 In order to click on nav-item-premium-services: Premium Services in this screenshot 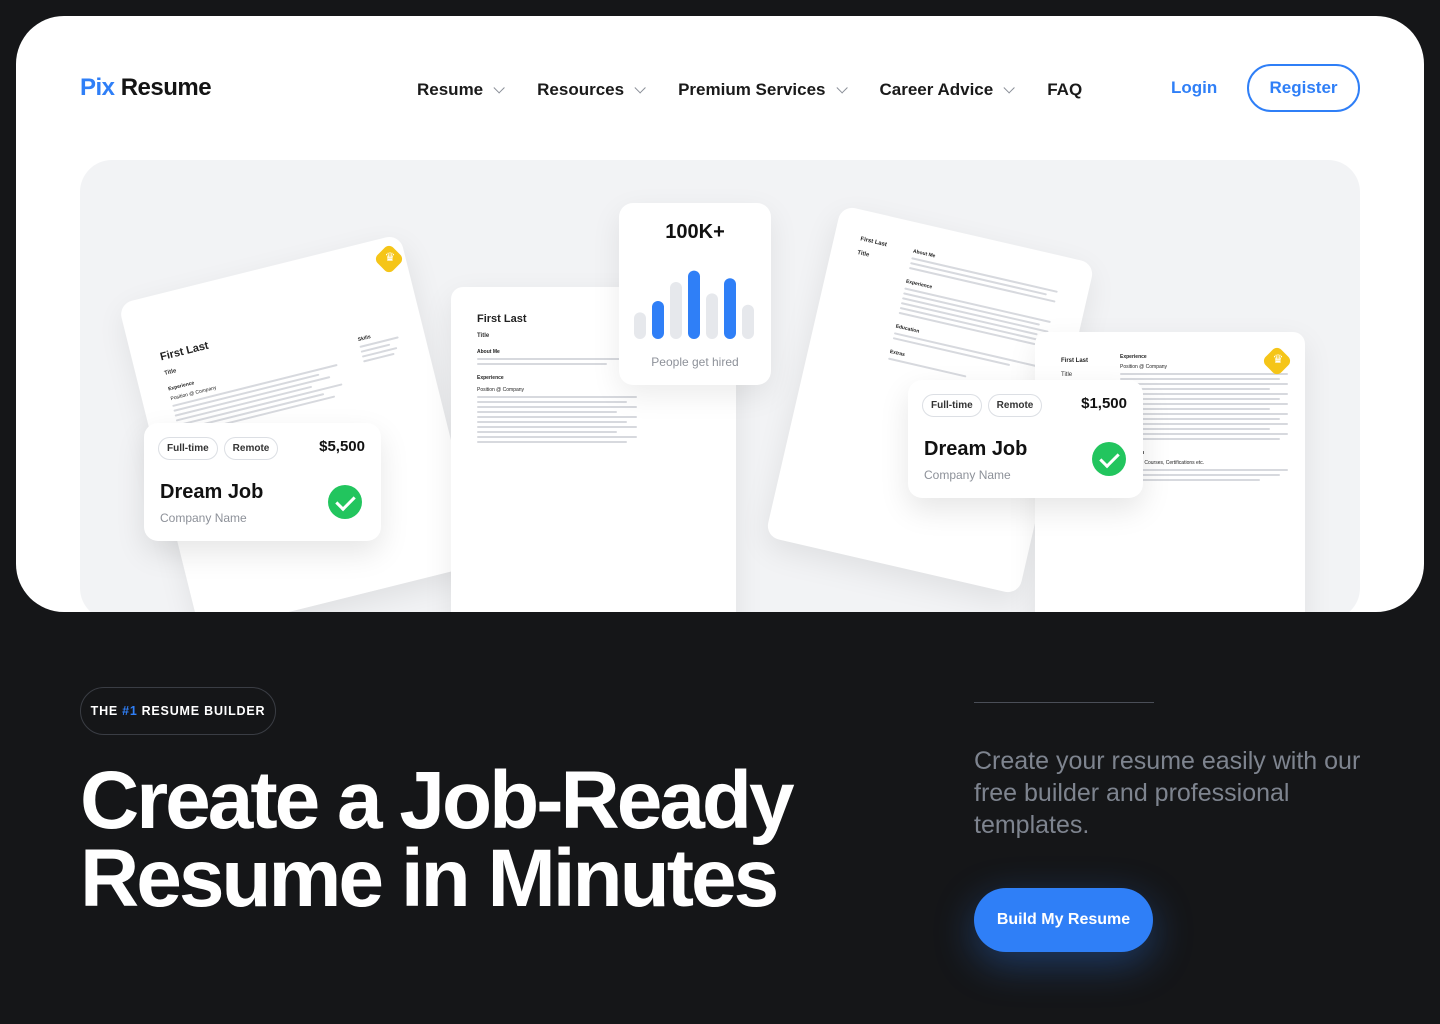, I will do `click(763, 90)`.